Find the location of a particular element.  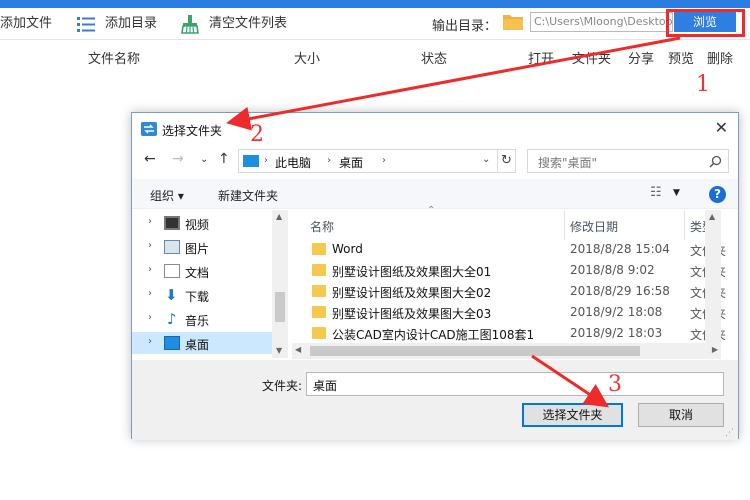

file-name: 别墅设计图纸及效果图大全01 is located at coordinates (412, 272).